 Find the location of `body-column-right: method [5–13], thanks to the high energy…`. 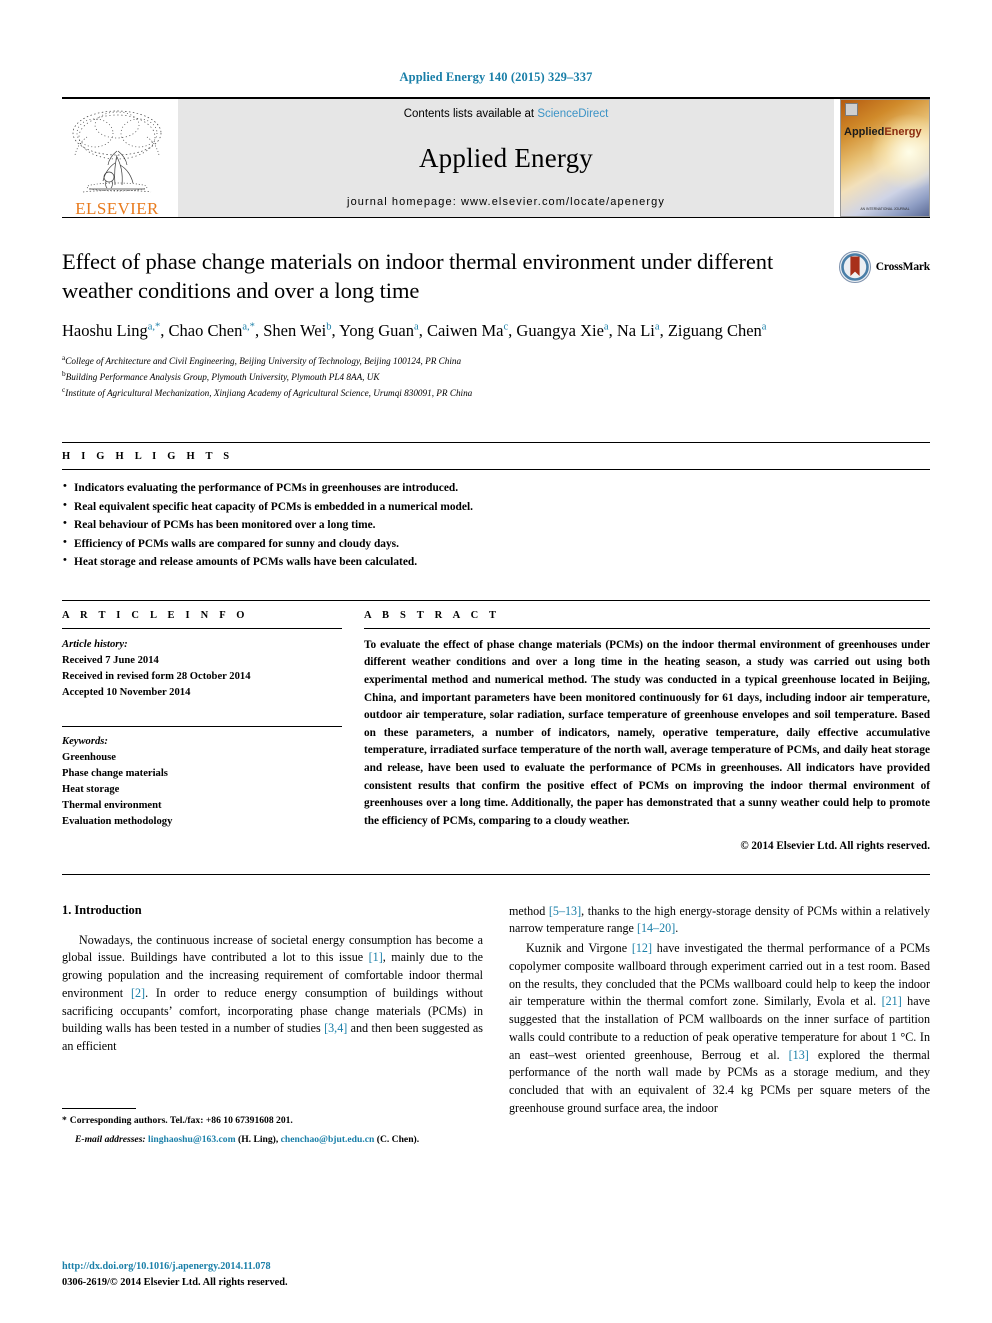

body-column-right: method [5–13], thanks to the high energy… is located at coordinates (719, 1025).